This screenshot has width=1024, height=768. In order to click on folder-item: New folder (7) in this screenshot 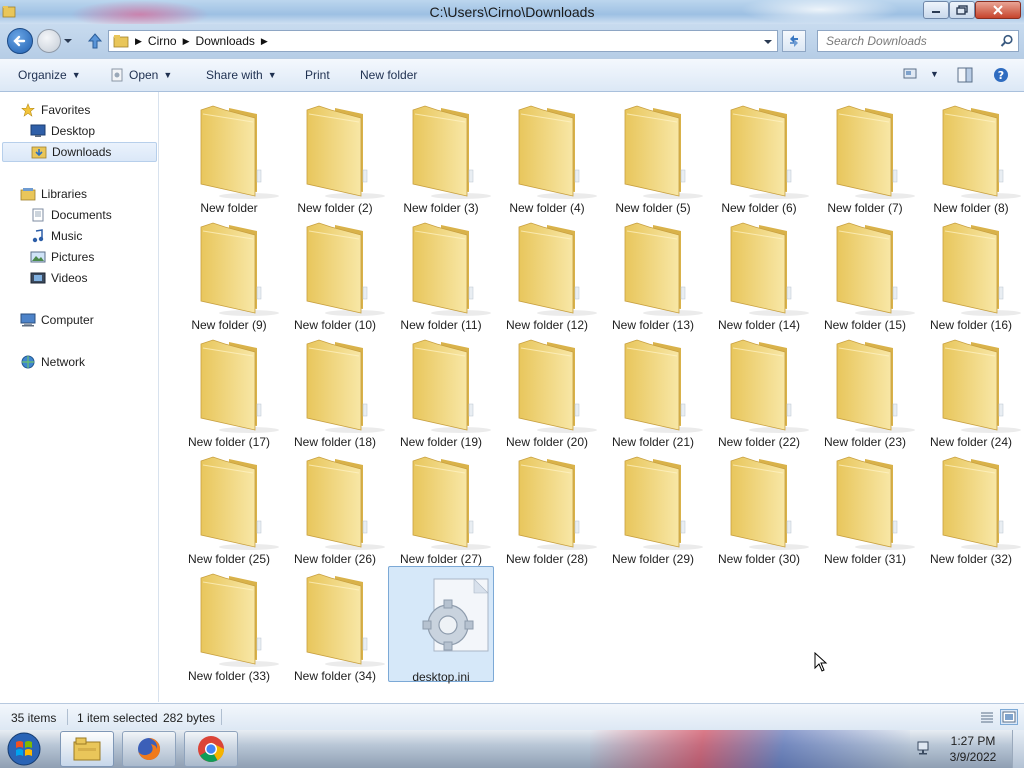, I will do `click(865, 156)`.